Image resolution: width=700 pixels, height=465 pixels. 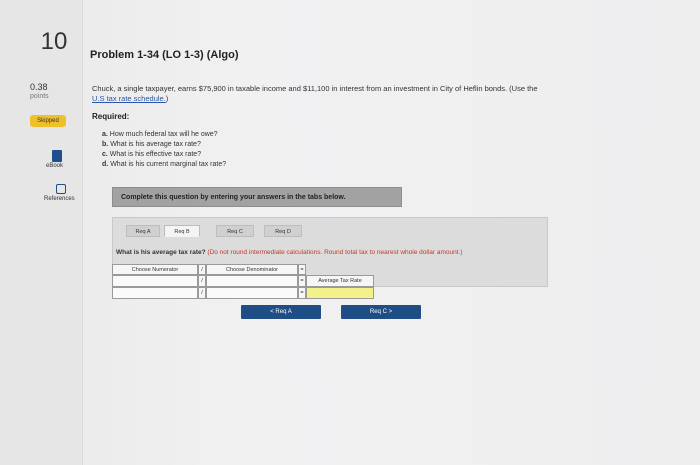 I want to click on status-badge: Skipped, so click(x=48, y=121).